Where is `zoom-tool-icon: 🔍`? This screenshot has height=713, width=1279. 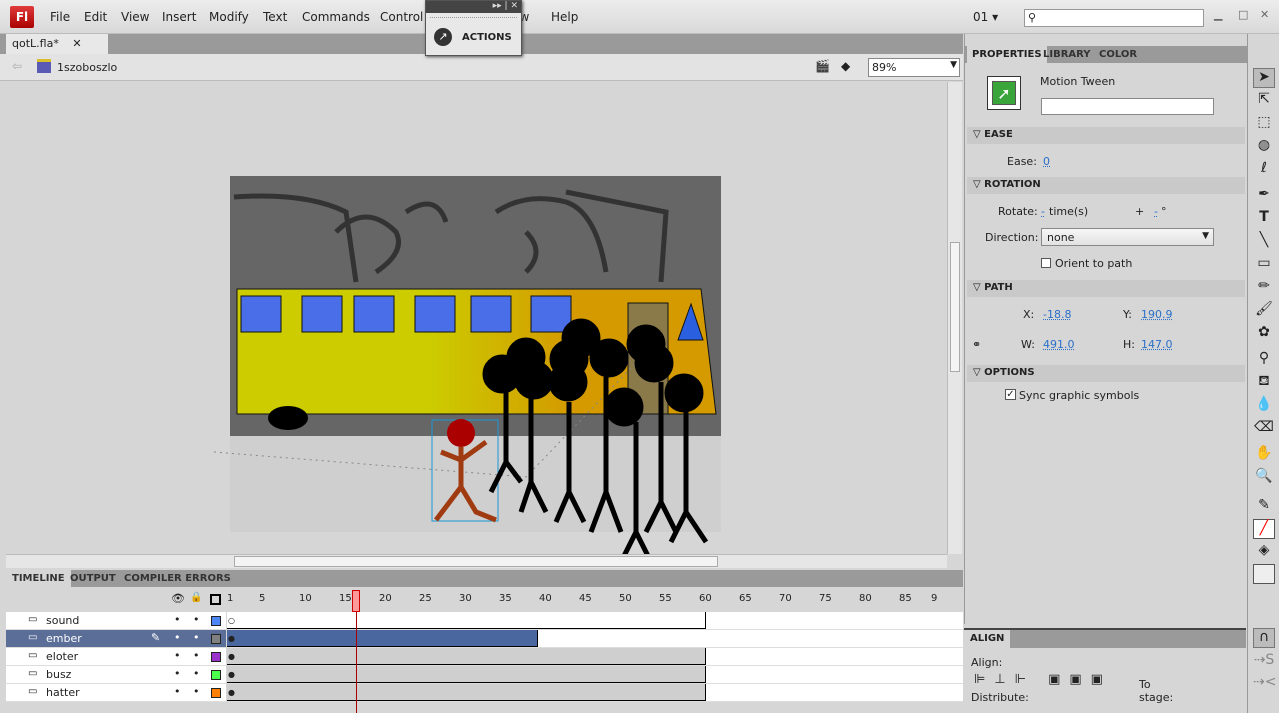 zoom-tool-icon: 🔍 is located at coordinates (1264, 478).